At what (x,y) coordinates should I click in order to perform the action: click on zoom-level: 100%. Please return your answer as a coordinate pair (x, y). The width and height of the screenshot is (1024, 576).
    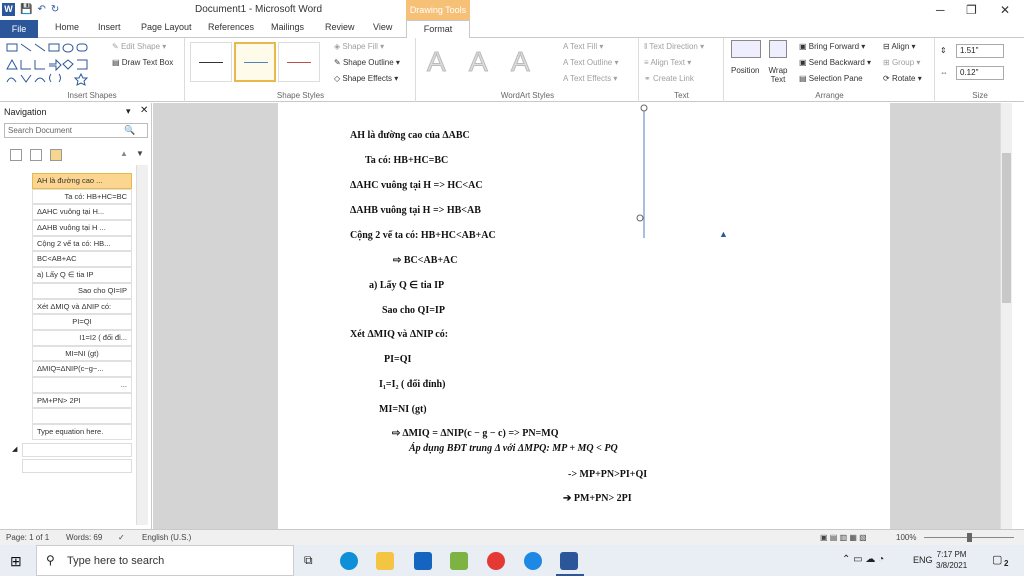
    Looking at the image, I should click on (906, 537).